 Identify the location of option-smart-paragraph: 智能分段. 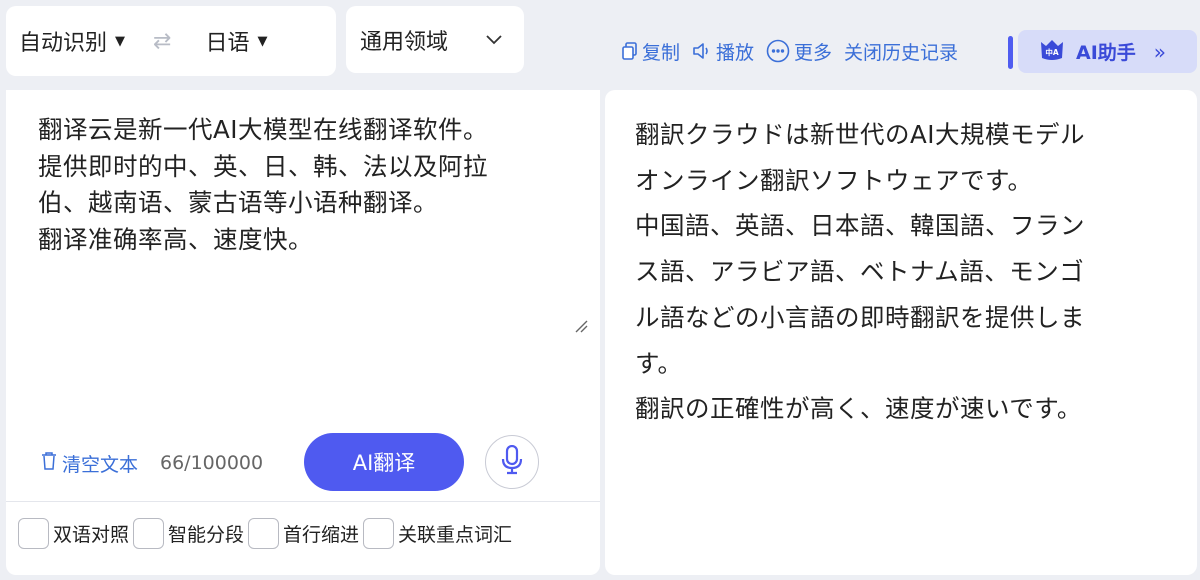
(188, 533).